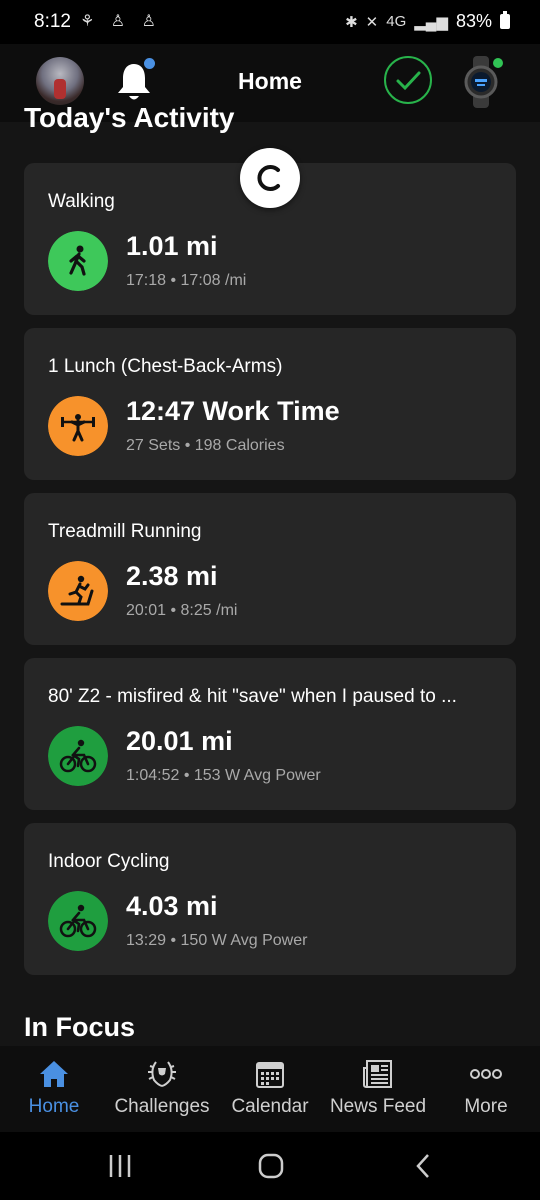  Describe the element at coordinates (498, 63) in the screenshot. I see `device-connected-dot` at that location.